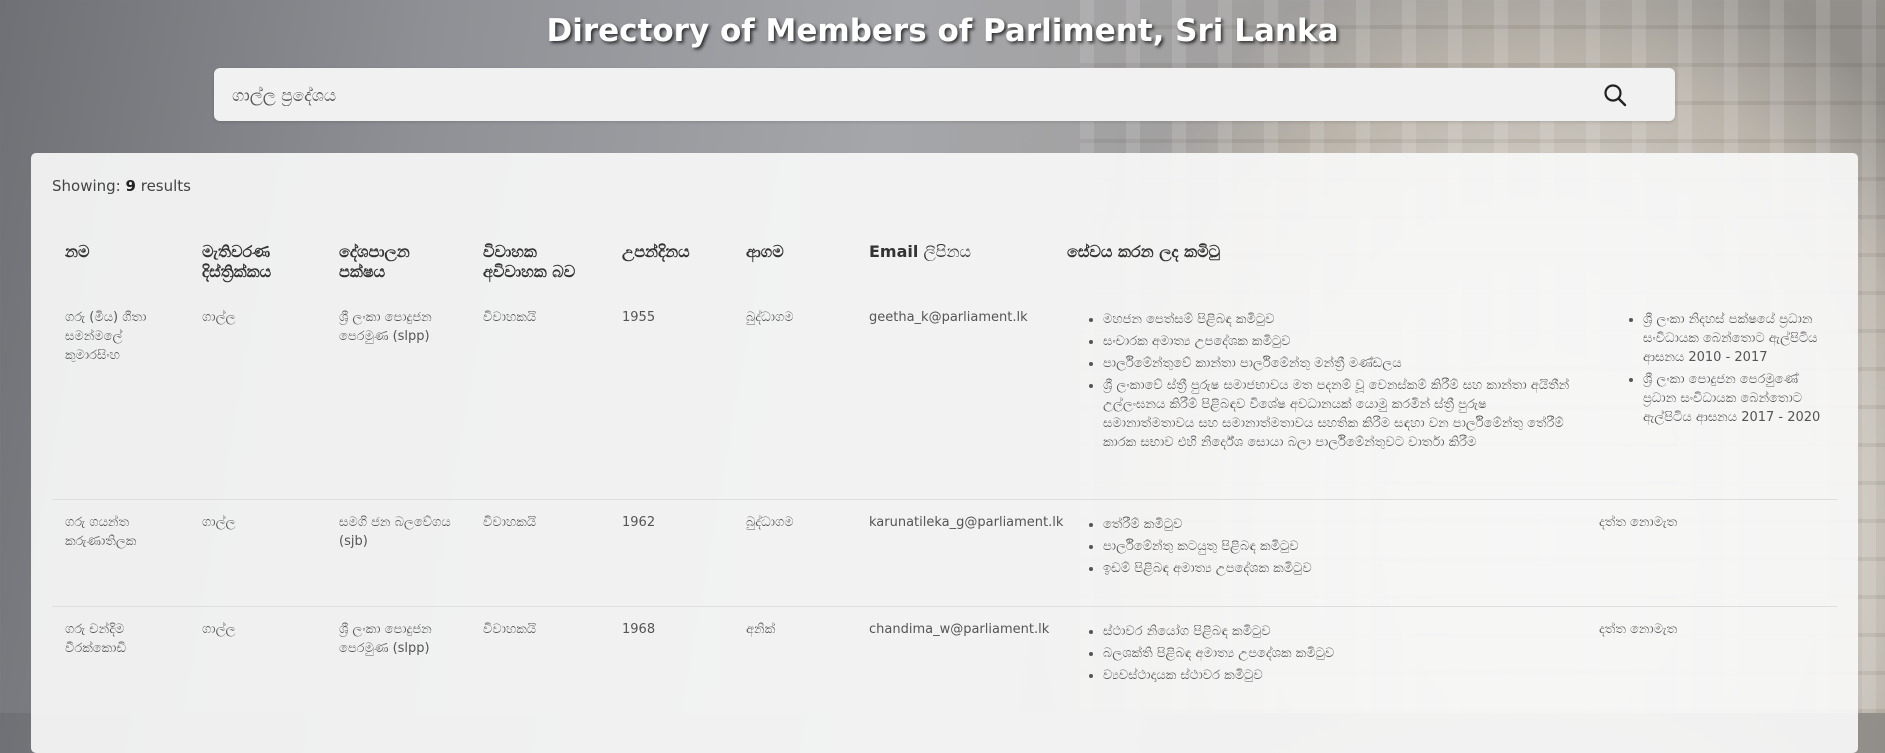  What do you see at coordinates (1337, 546) in the screenshot?
I see `list-item: පාර්ලිමේන්තු කටයුතු පිළිබඳ කමිටුව` at bounding box center [1337, 546].